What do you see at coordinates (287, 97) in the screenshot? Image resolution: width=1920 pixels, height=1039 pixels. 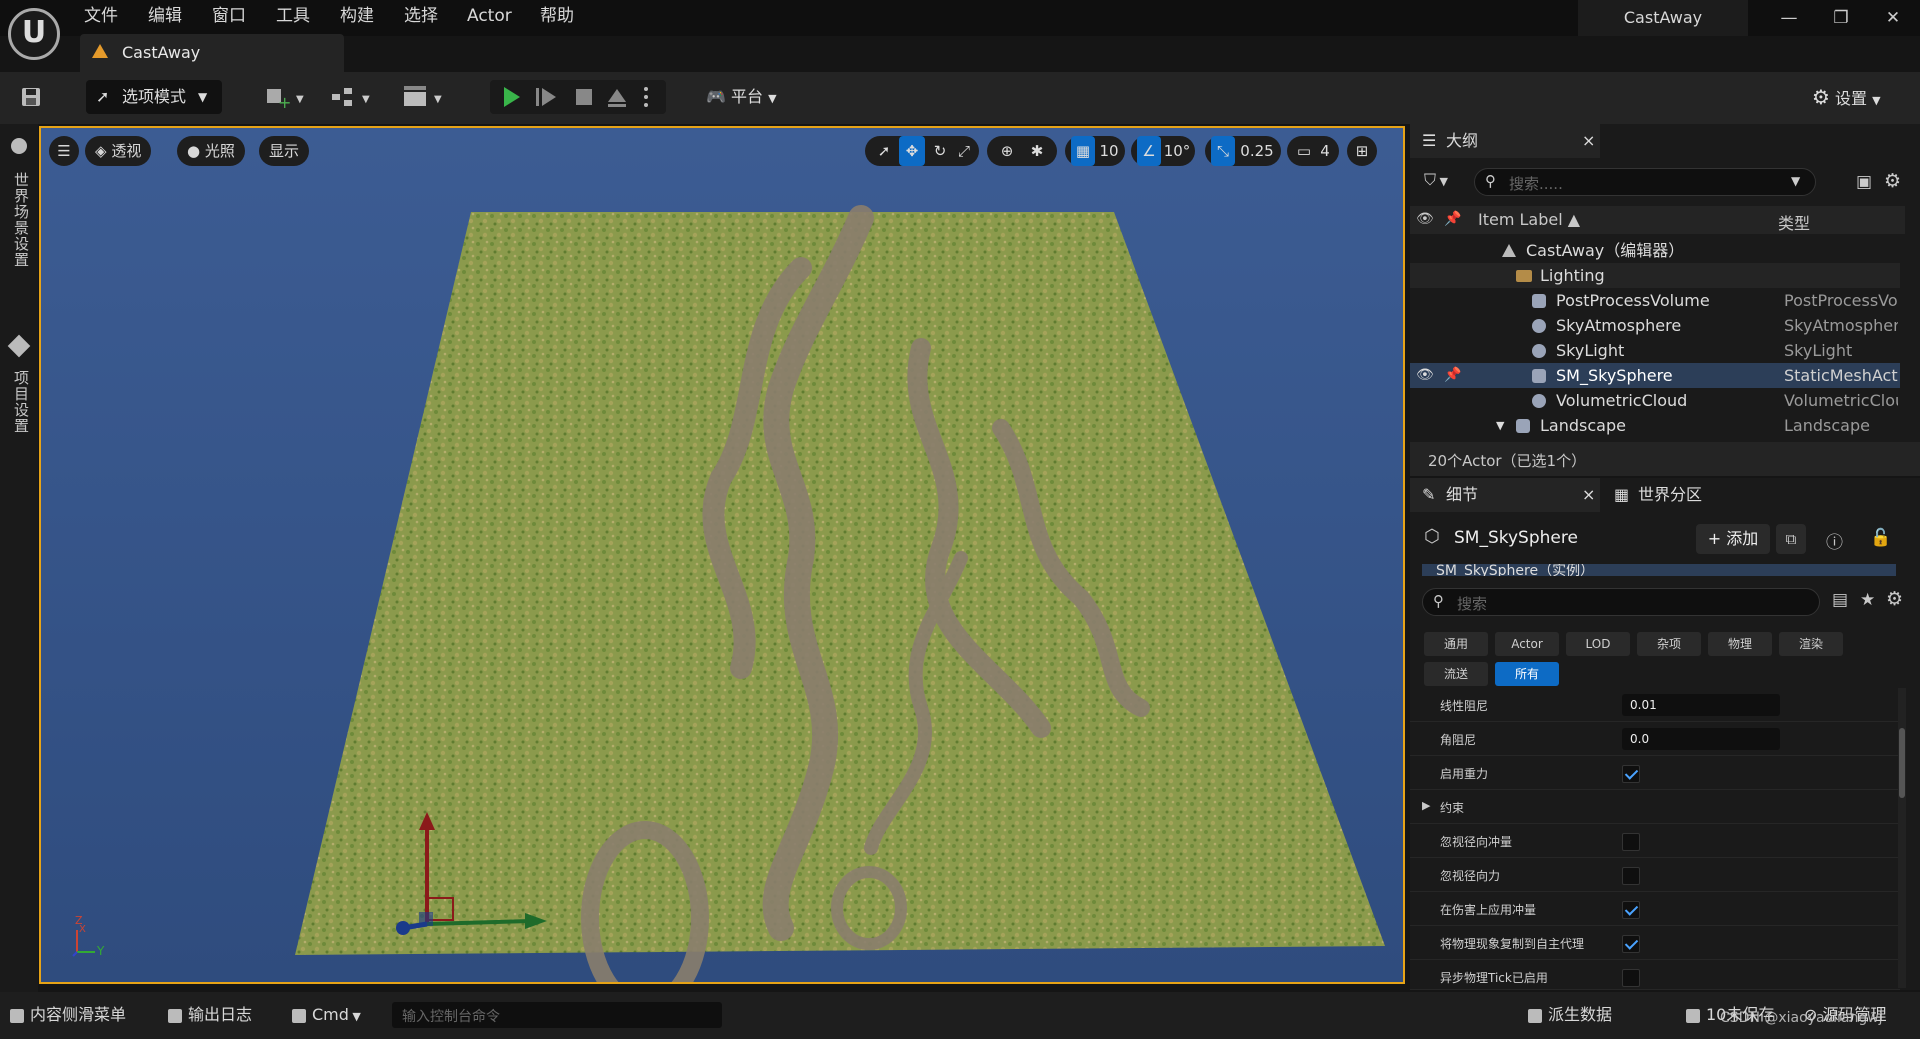 I see `add-actor-button: + ▼` at bounding box center [287, 97].